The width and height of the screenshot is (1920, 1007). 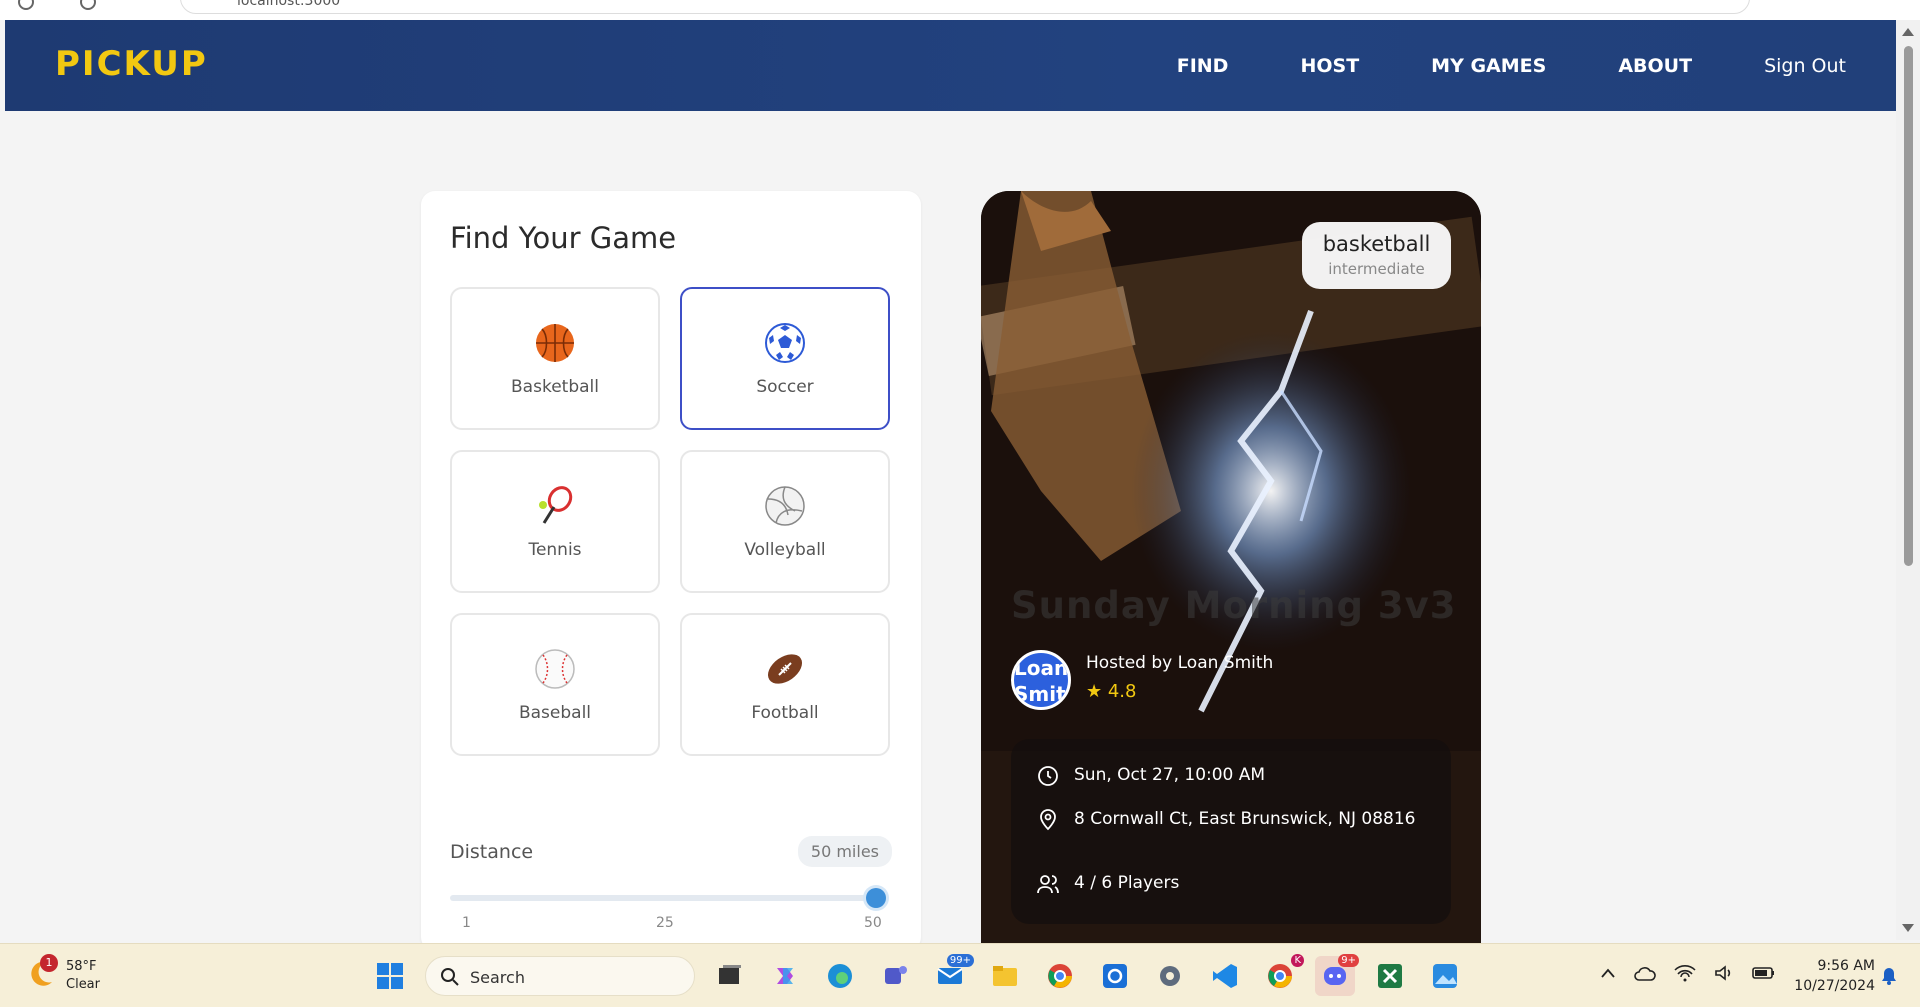 What do you see at coordinates (1282, 975) in the screenshot?
I see `chrome-profile-icon: K` at bounding box center [1282, 975].